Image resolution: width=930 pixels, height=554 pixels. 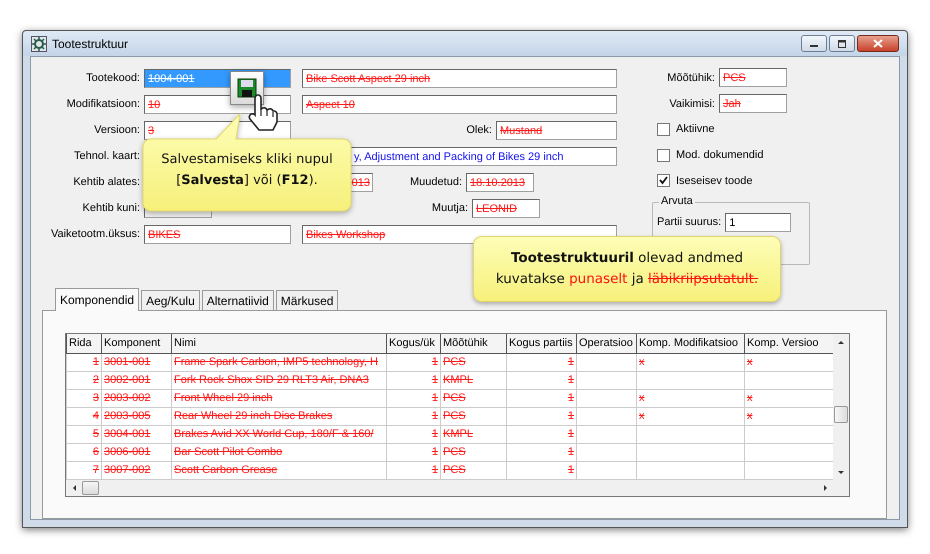 What do you see at coordinates (753, 104) in the screenshot?
I see `input-field: Jah` at bounding box center [753, 104].